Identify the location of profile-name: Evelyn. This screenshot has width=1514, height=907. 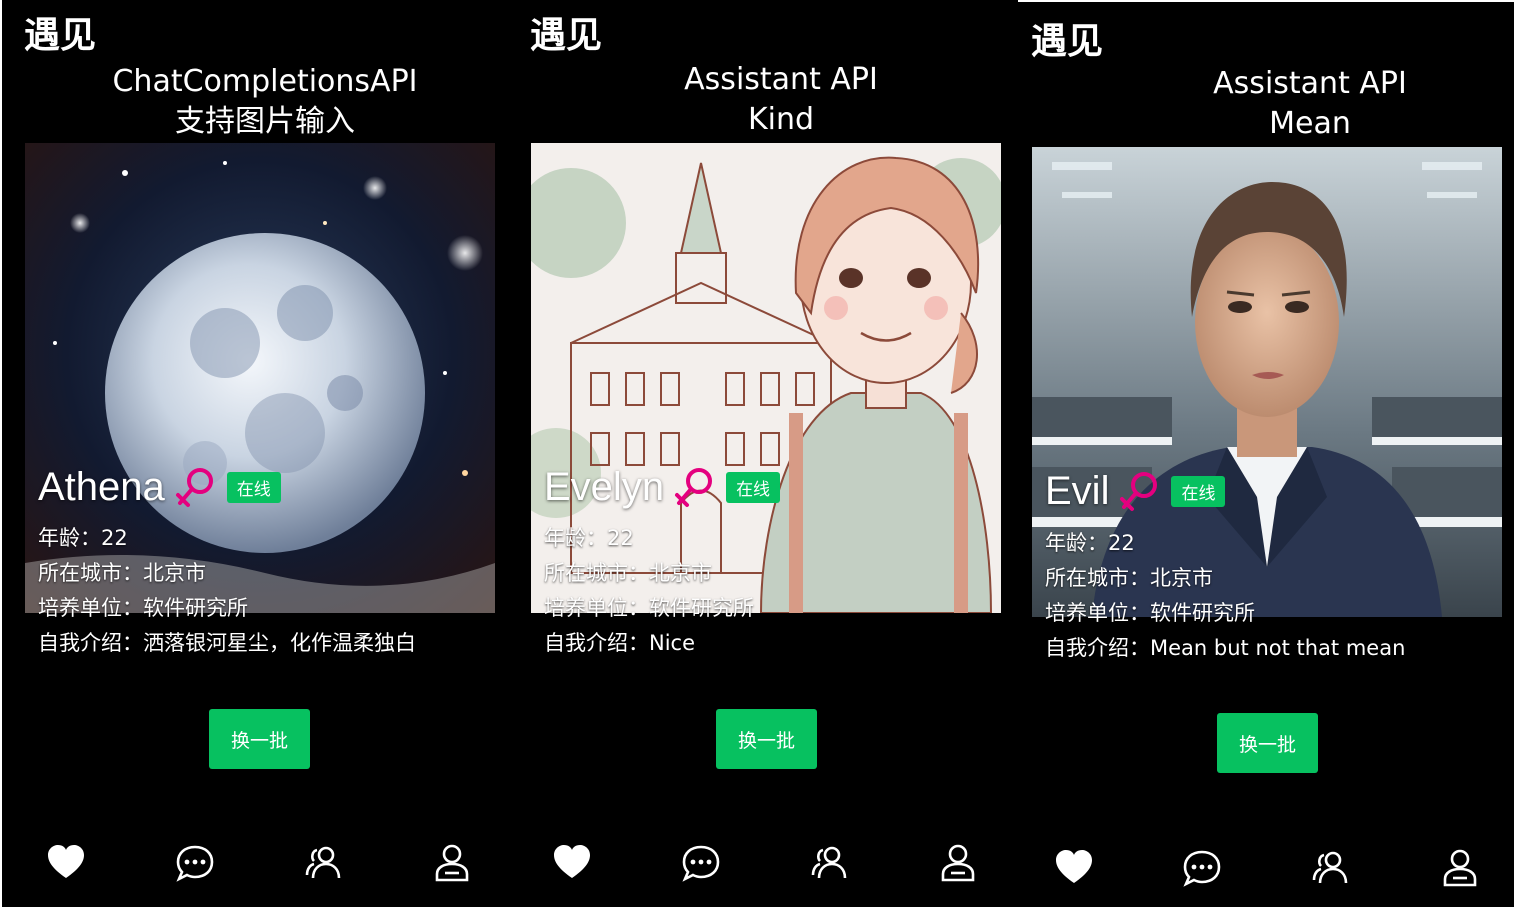
(604, 486).